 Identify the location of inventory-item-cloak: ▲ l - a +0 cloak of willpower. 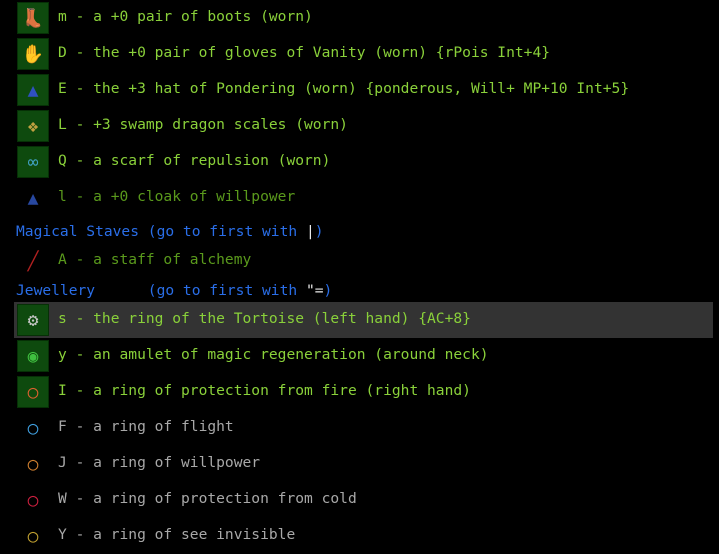
(363, 198).